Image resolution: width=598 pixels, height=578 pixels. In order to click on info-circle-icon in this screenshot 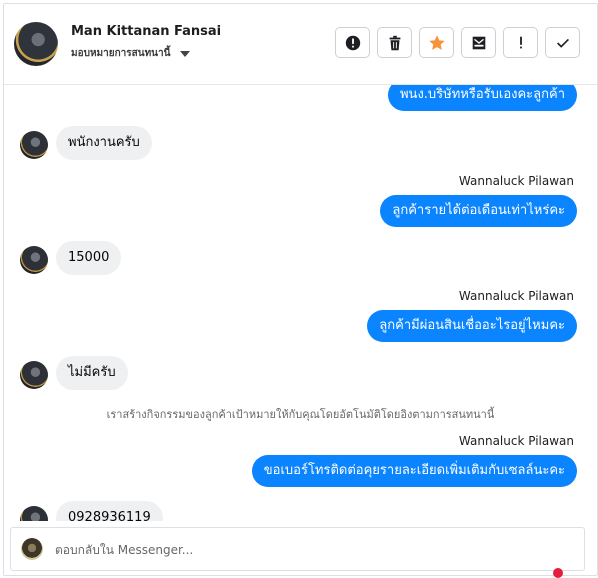, I will do `click(352, 42)`.